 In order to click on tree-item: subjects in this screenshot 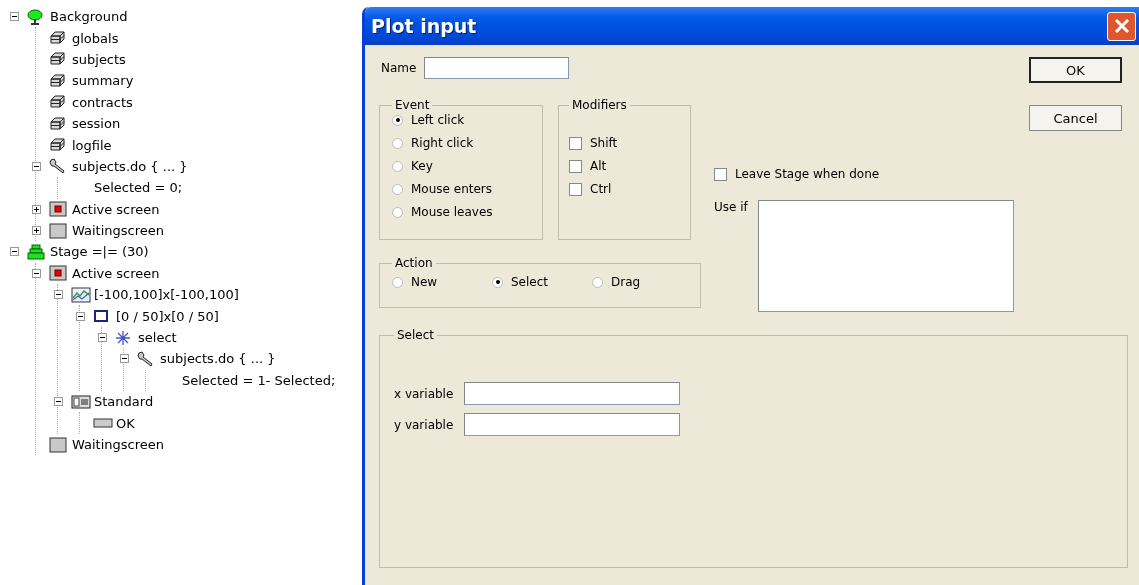, I will do `click(99, 59)`.